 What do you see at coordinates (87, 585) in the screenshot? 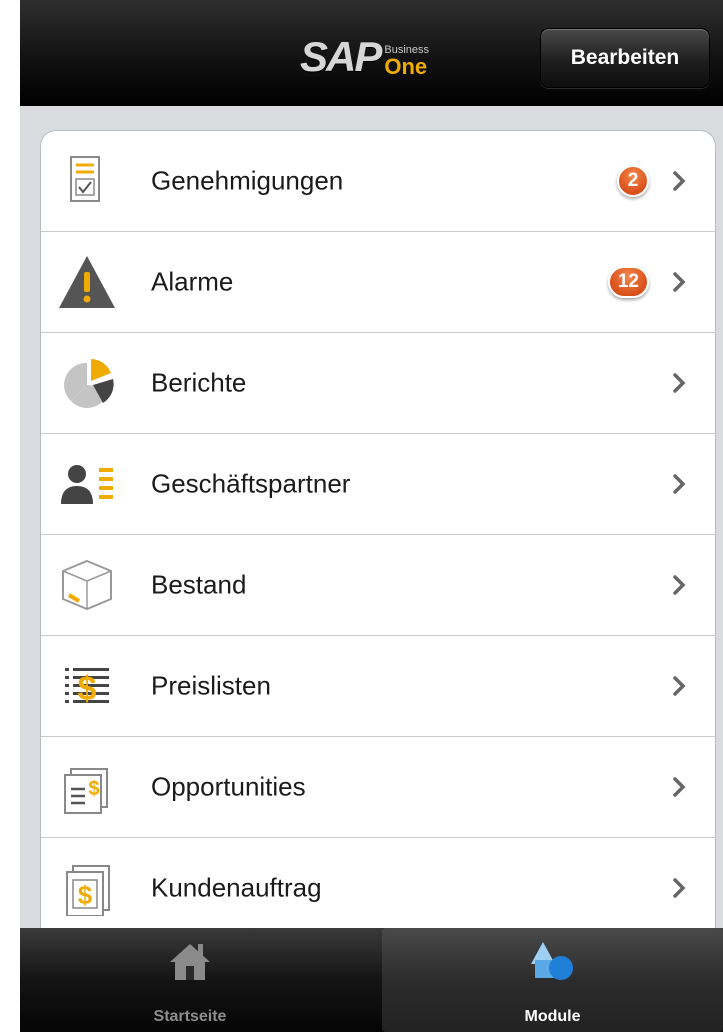
I see `inventory-box-icon` at bounding box center [87, 585].